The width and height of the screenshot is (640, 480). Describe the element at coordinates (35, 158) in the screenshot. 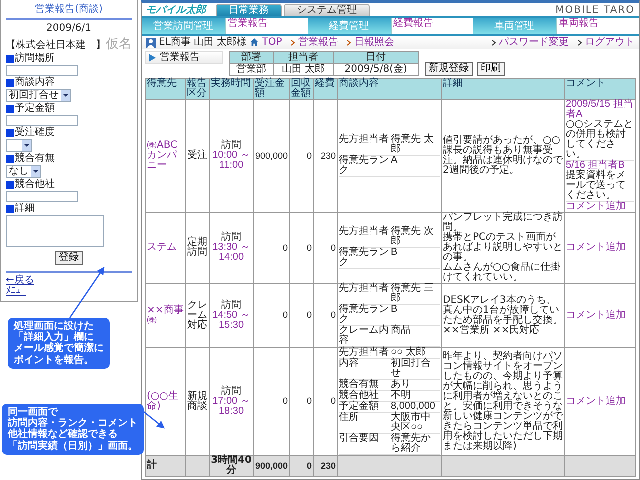

I see `field-label: 競合有無` at that location.